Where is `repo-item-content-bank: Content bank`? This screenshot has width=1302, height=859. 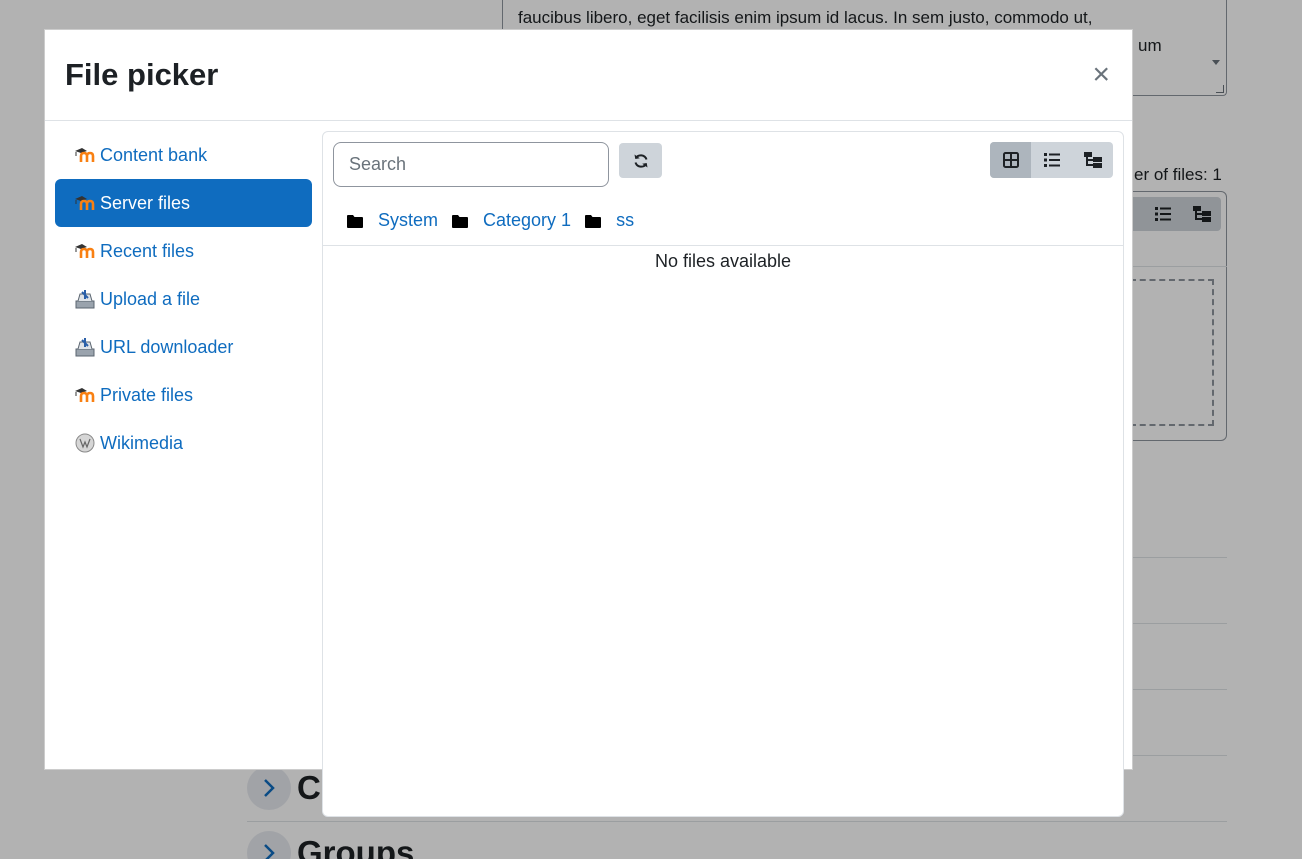 repo-item-content-bank: Content bank is located at coordinates (183, 155).